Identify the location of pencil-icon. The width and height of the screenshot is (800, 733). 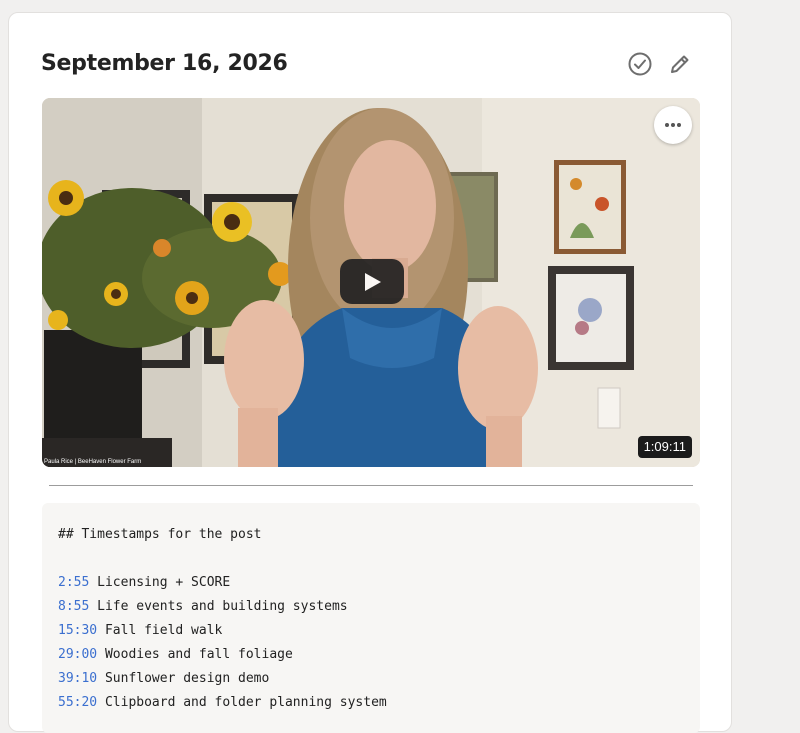
(680, 64).